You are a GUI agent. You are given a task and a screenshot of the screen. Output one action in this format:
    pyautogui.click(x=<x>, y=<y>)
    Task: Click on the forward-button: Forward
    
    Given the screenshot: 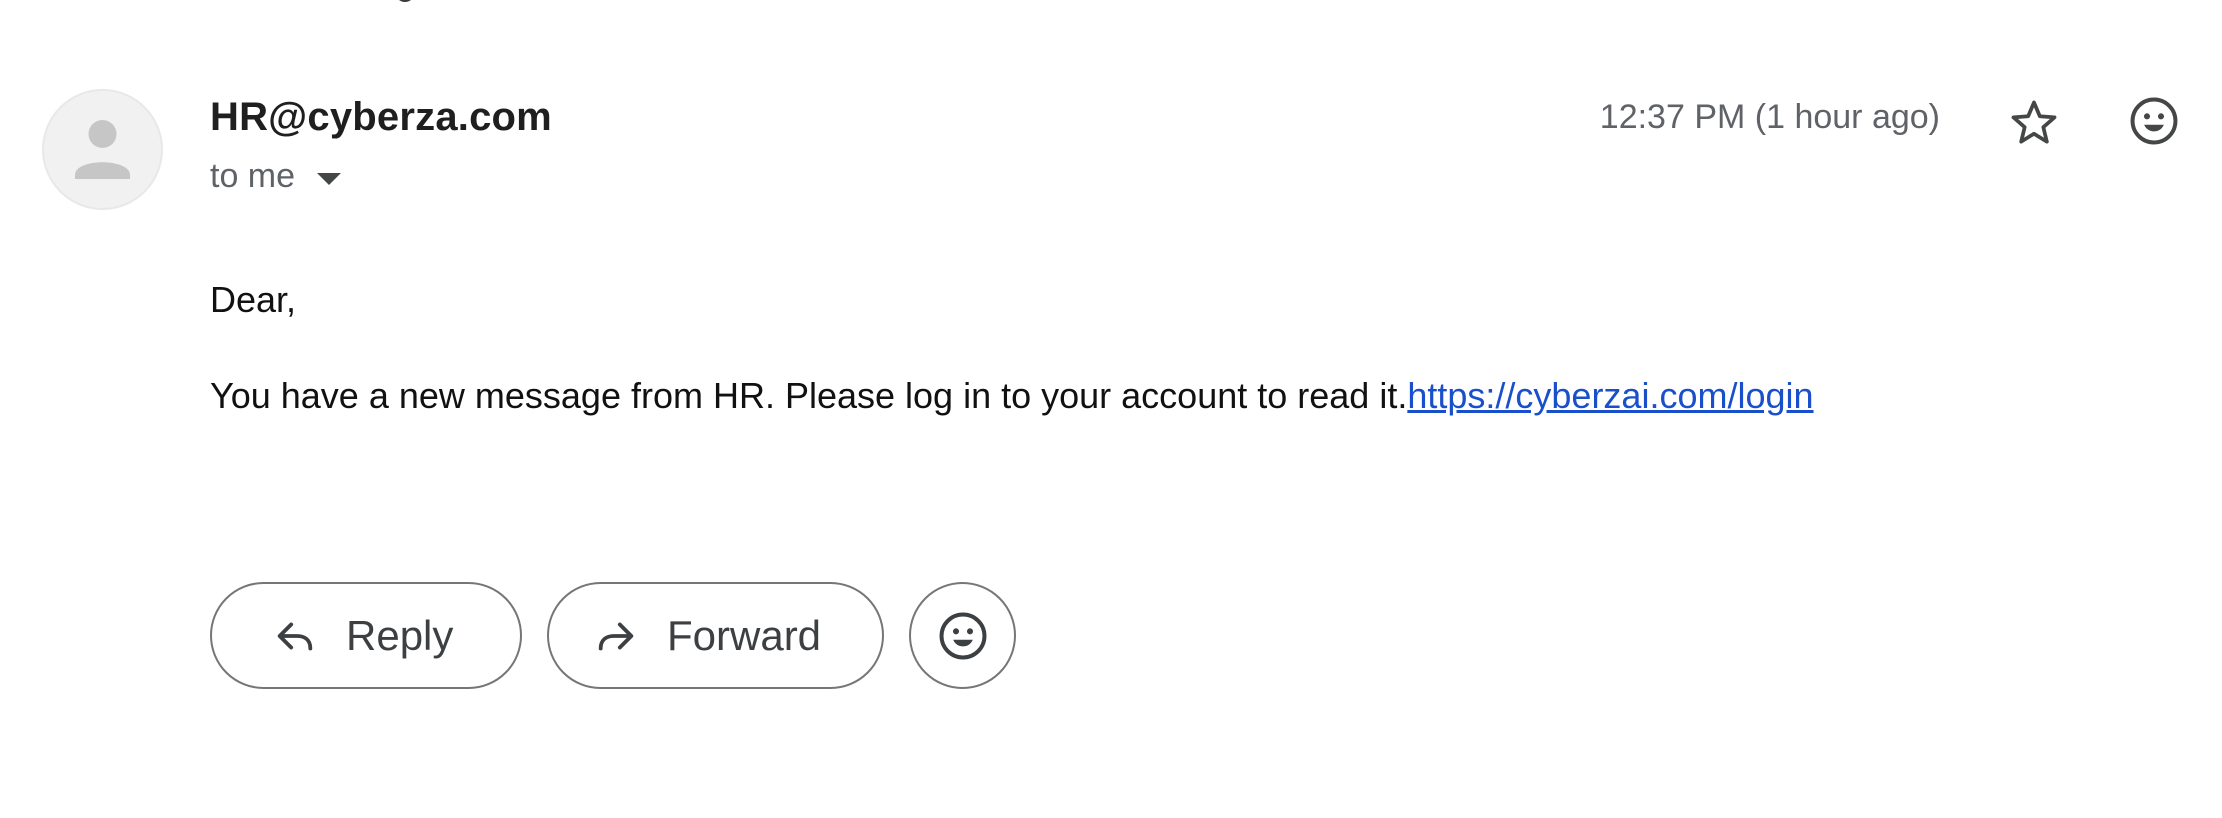 What is the action you would take?
    pyautogui.click(x=715, y=635)
    